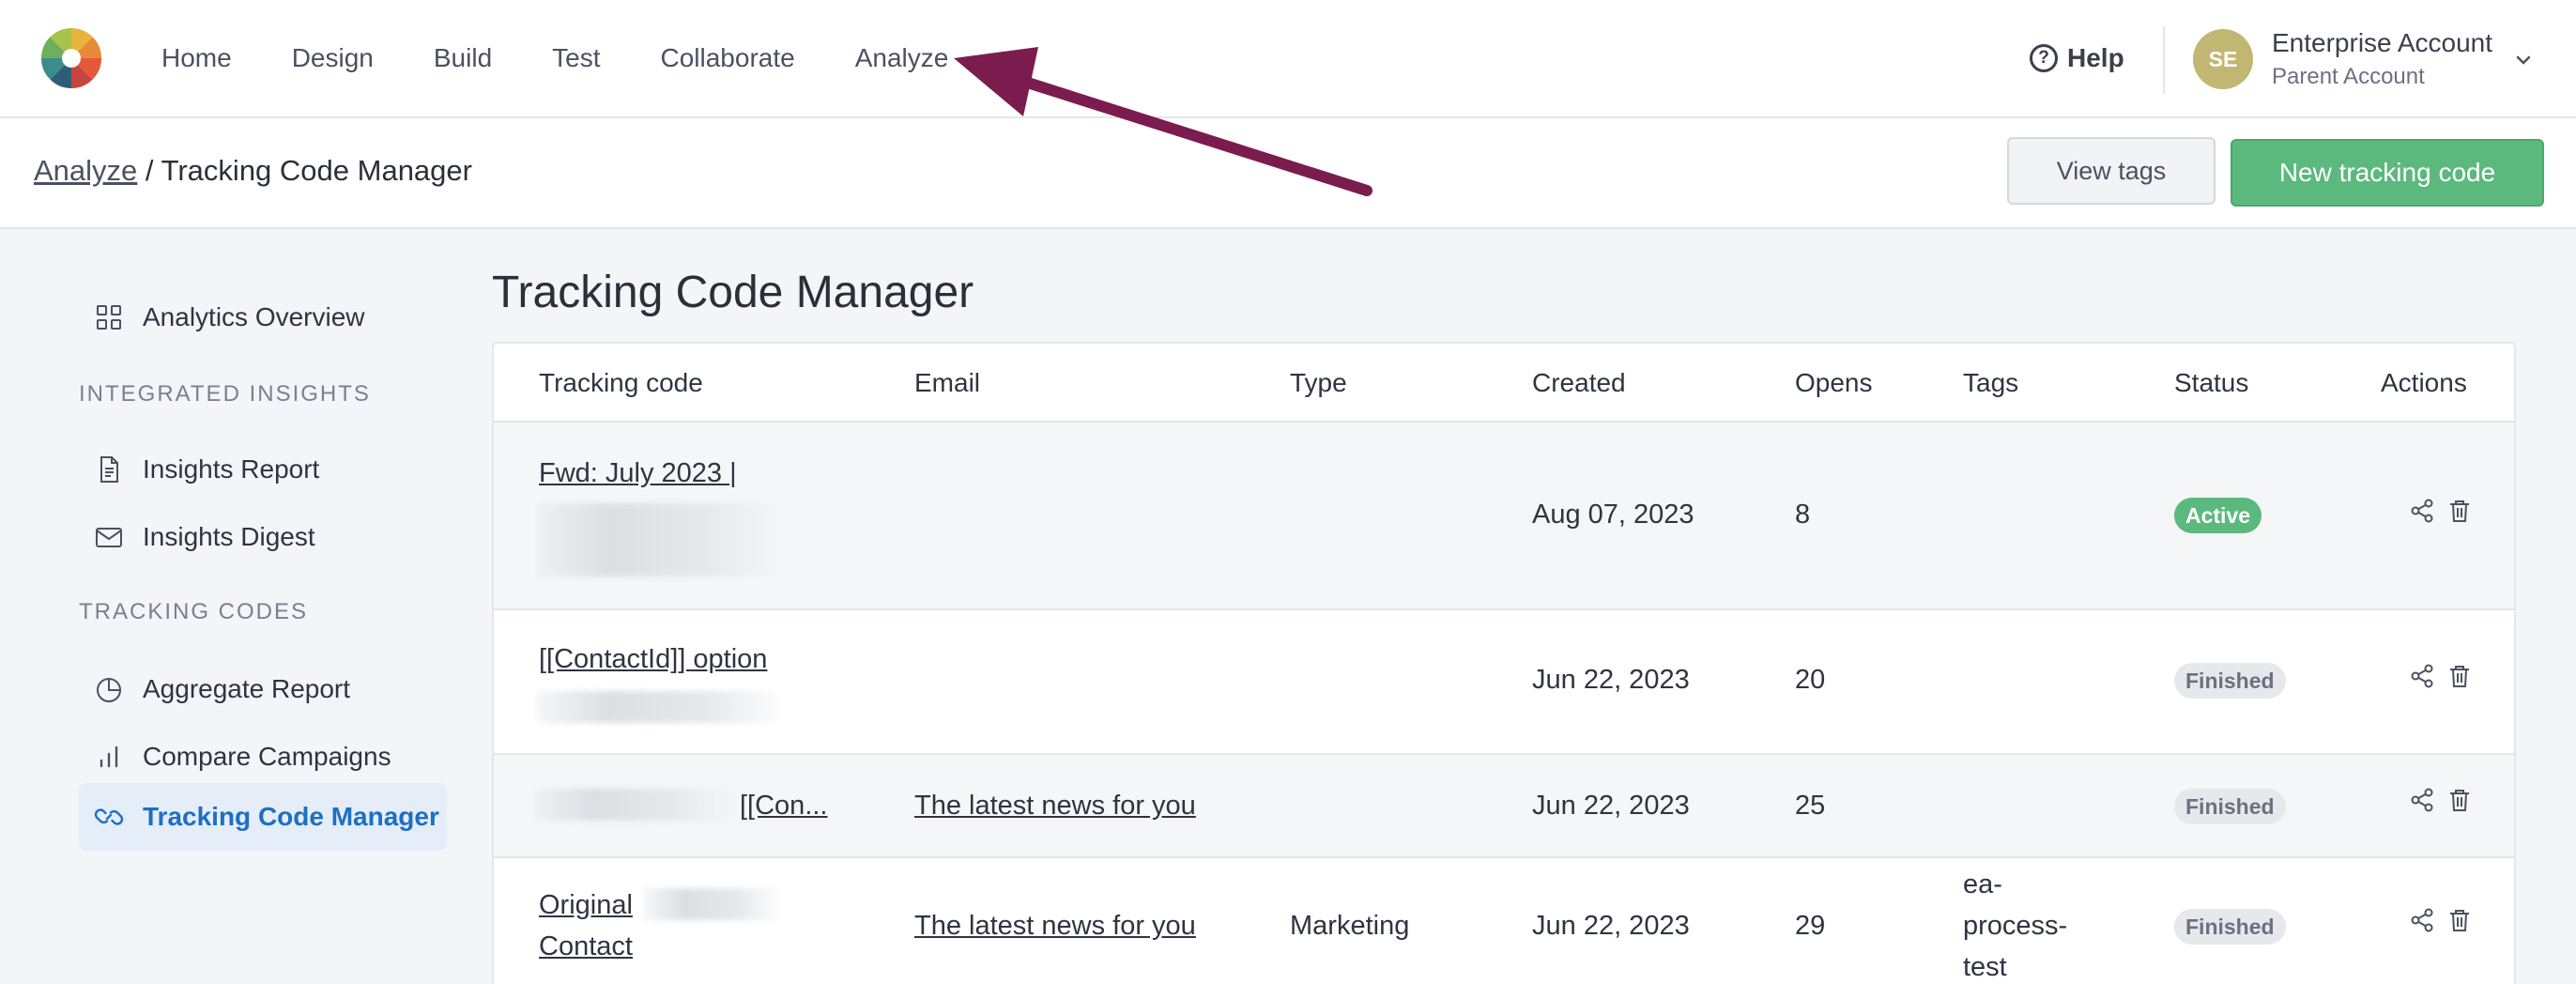  What do you see at coordinates (733, 292) in the screenshot?
I see `page-title: Tracking Code Manager` at bounding box center [733, 292].